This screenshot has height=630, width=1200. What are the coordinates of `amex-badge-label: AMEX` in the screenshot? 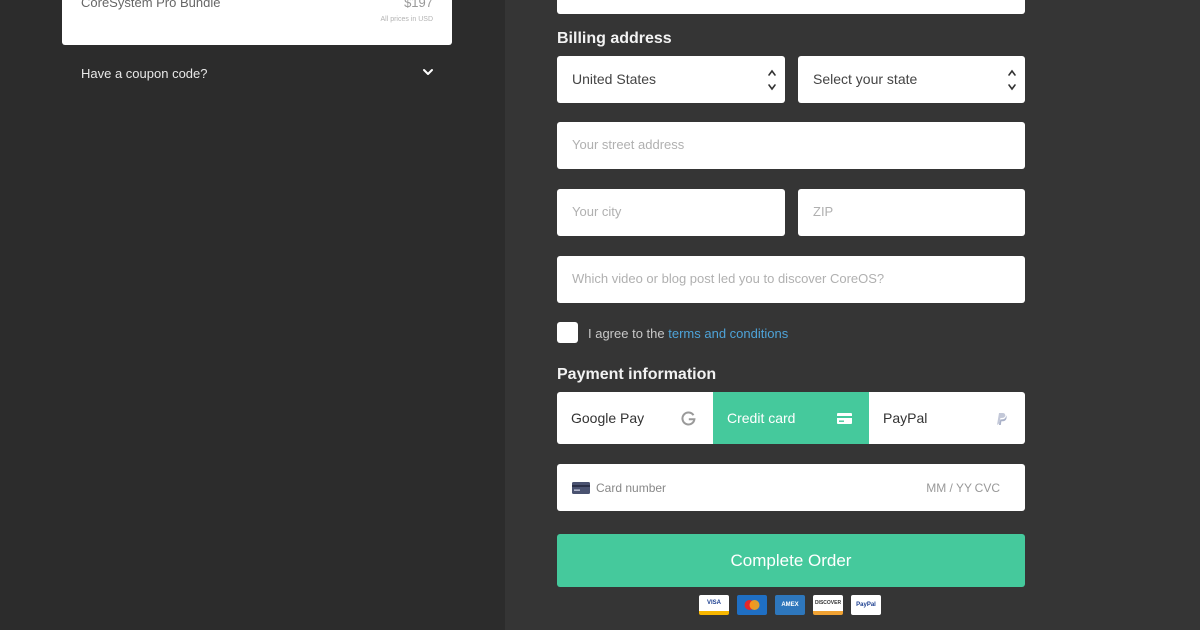 It's located at (790, 605).